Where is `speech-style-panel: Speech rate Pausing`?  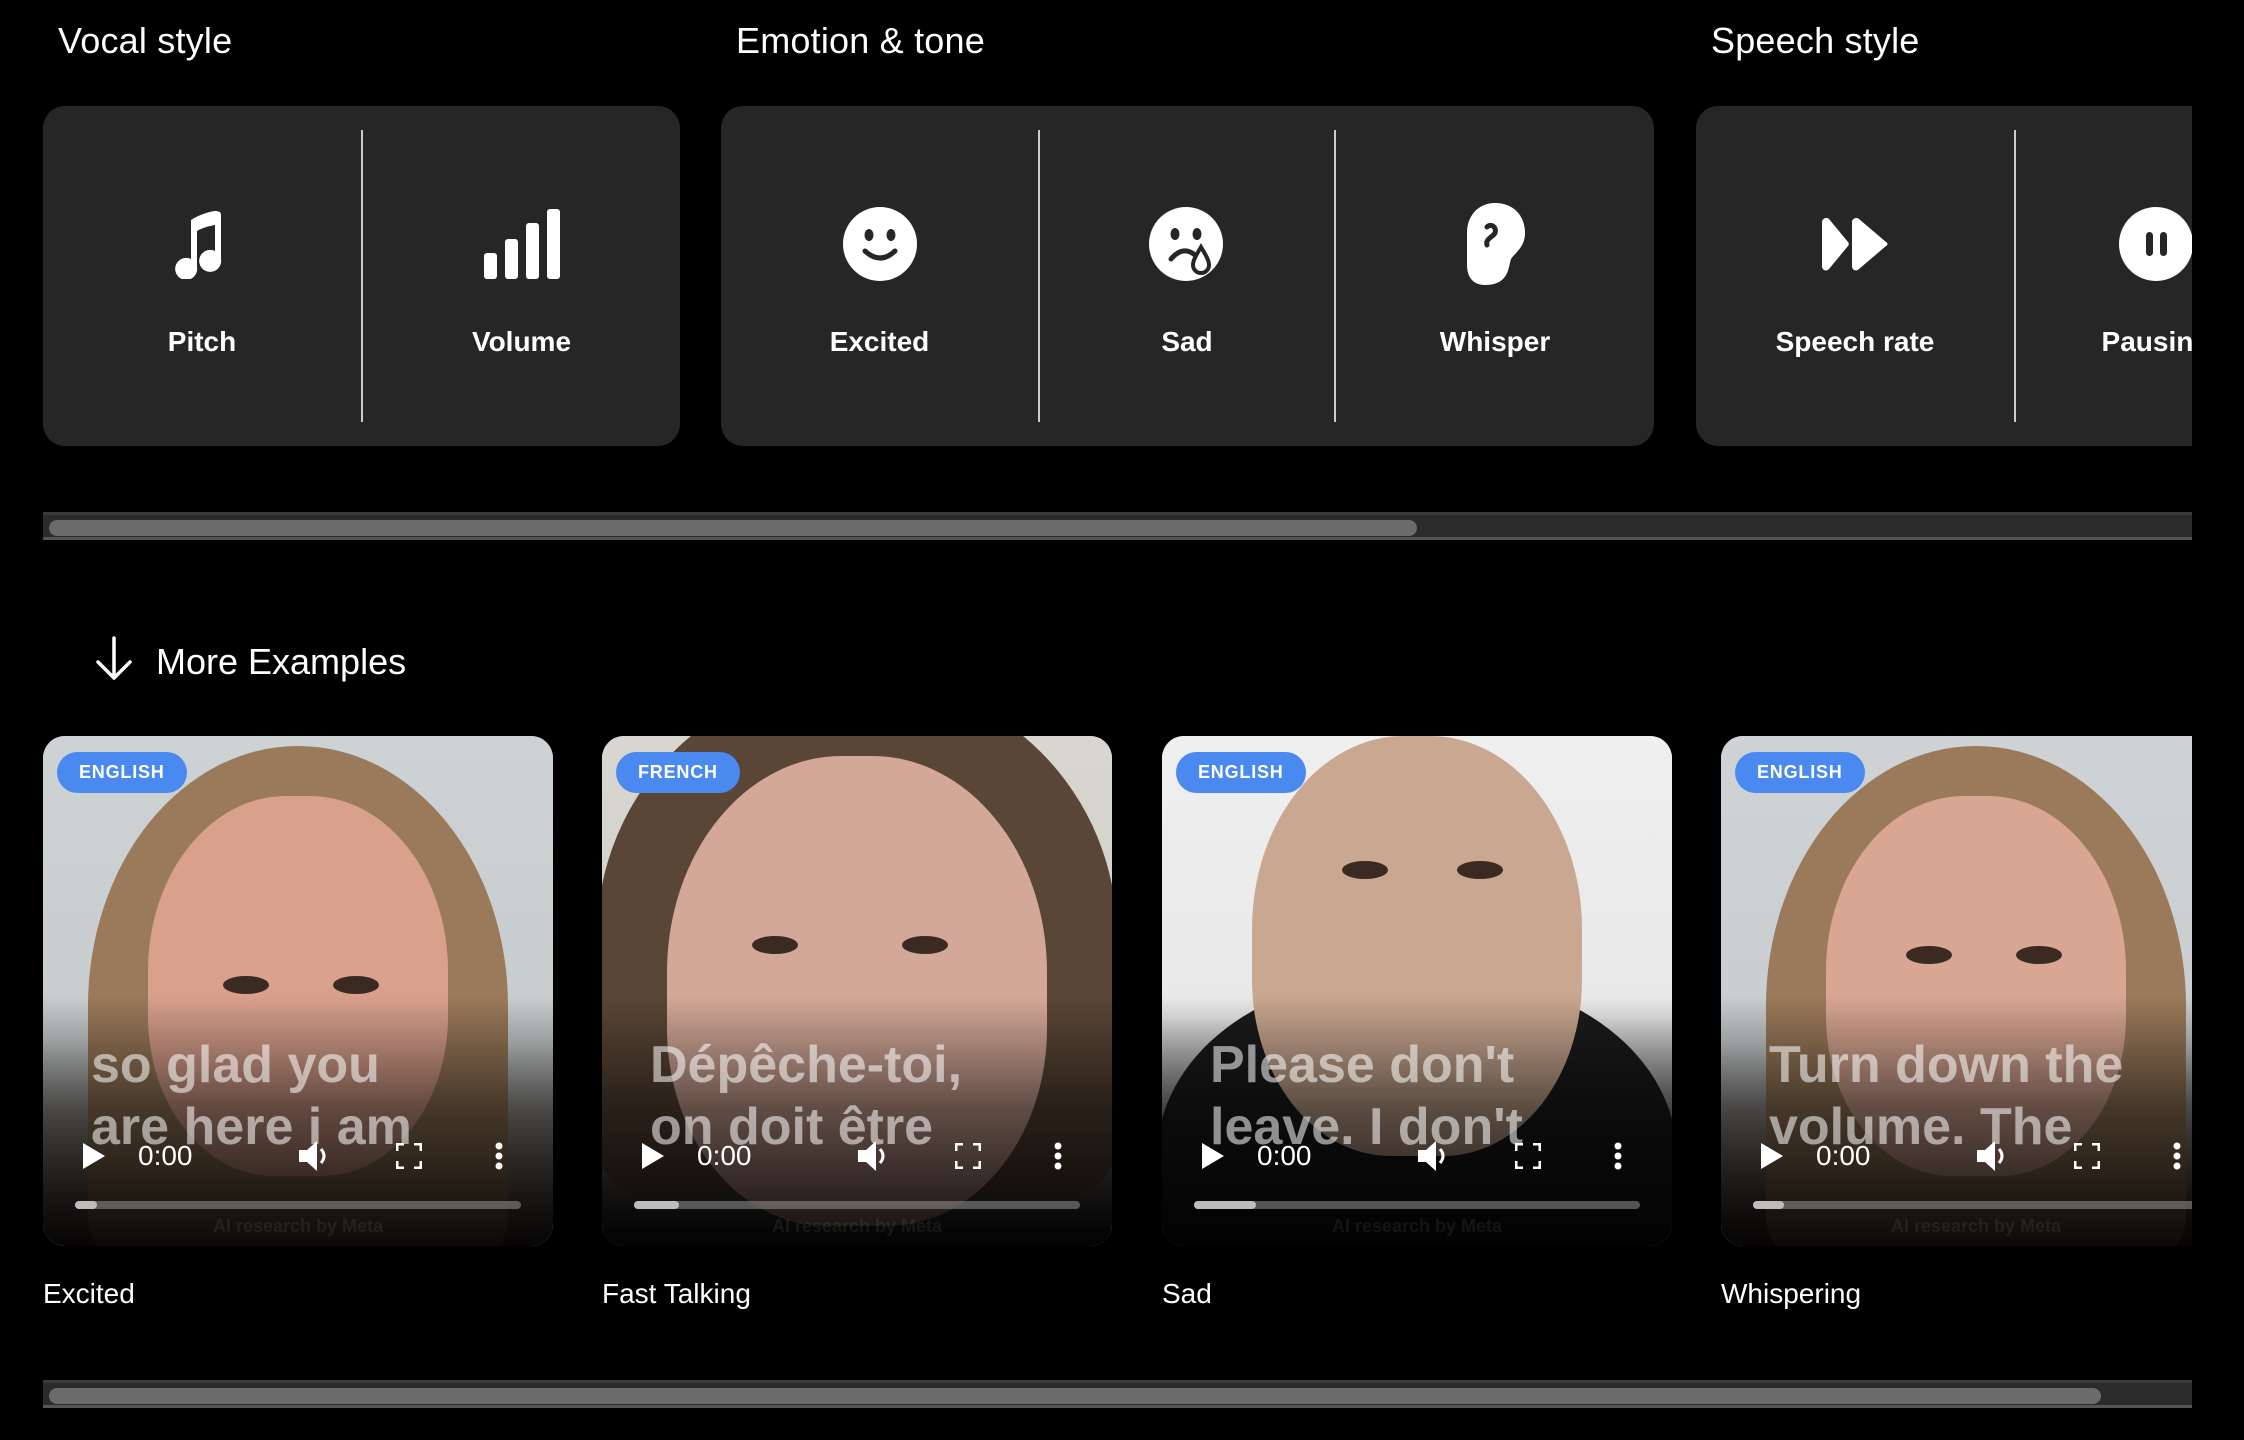
speech-style-panel: Speech rate Pausing is located at coordinates (1944, 276).